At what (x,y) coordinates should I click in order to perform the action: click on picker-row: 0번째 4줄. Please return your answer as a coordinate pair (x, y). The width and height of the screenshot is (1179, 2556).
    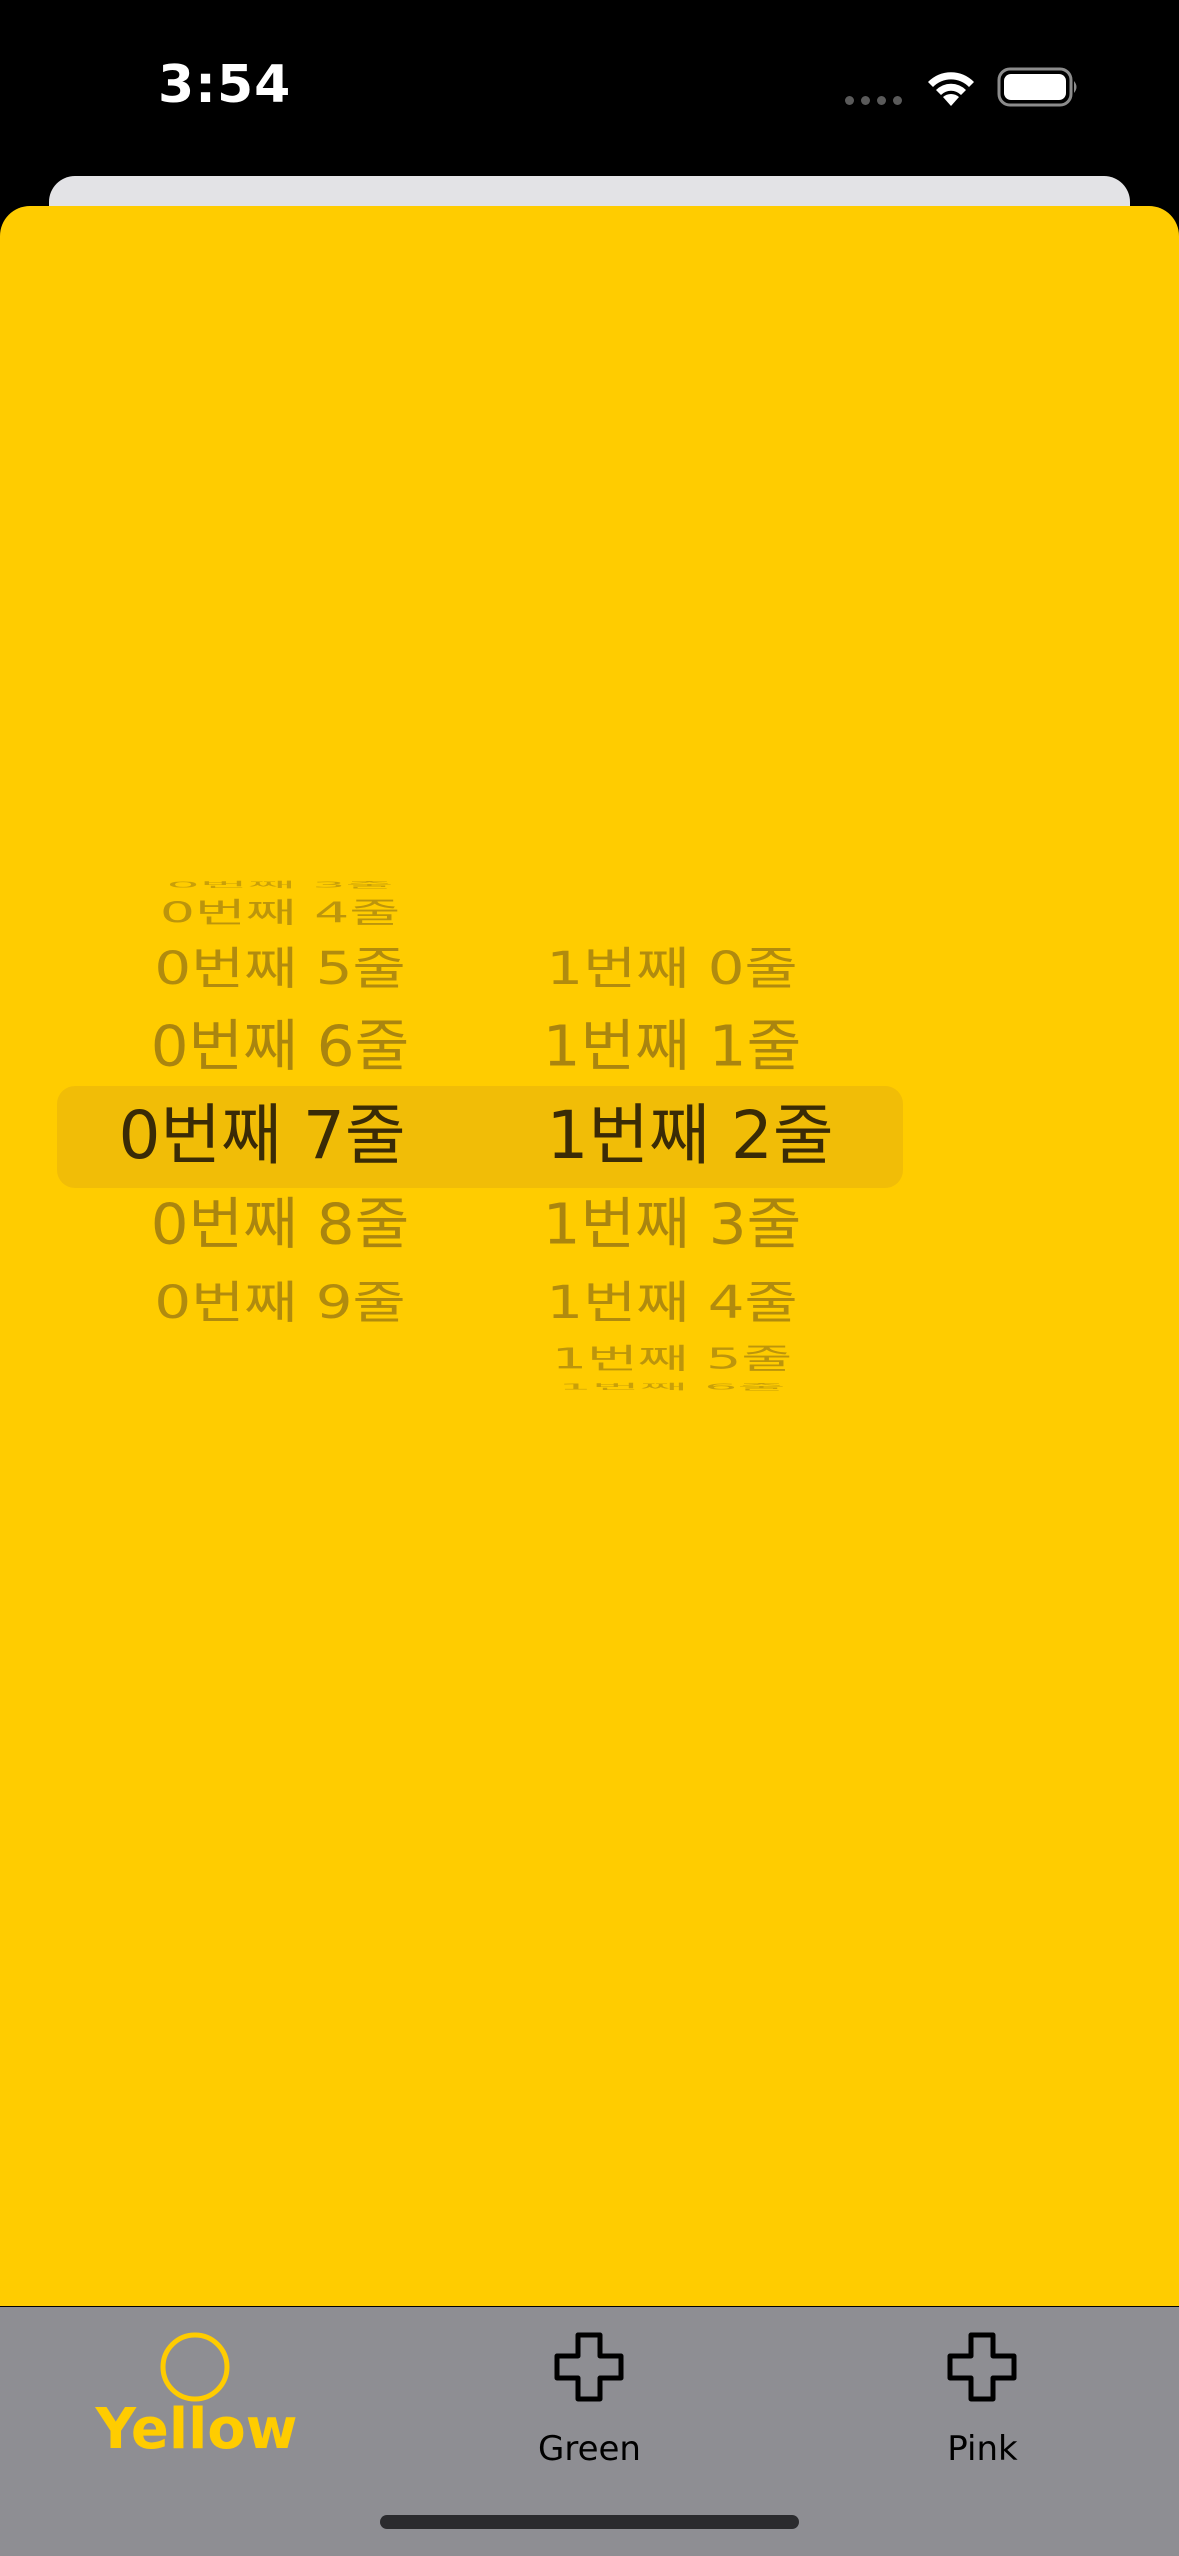
    Looking at the image, I should click on (280, 913).